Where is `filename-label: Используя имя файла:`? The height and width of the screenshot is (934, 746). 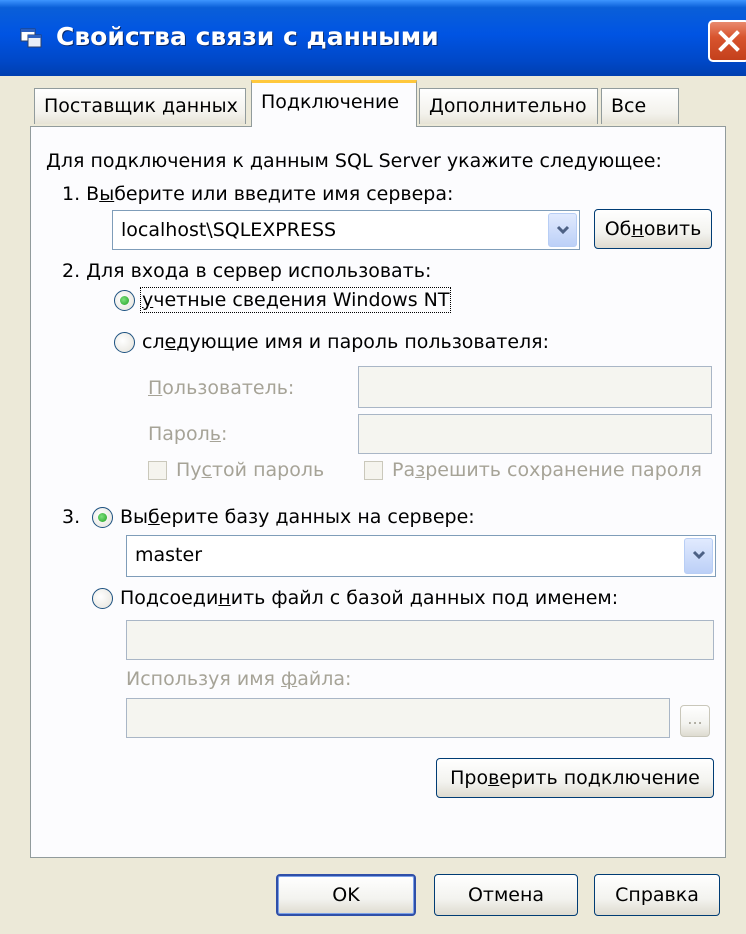
filename-label: Используя имя файла: is located at coordinates (239, 679).